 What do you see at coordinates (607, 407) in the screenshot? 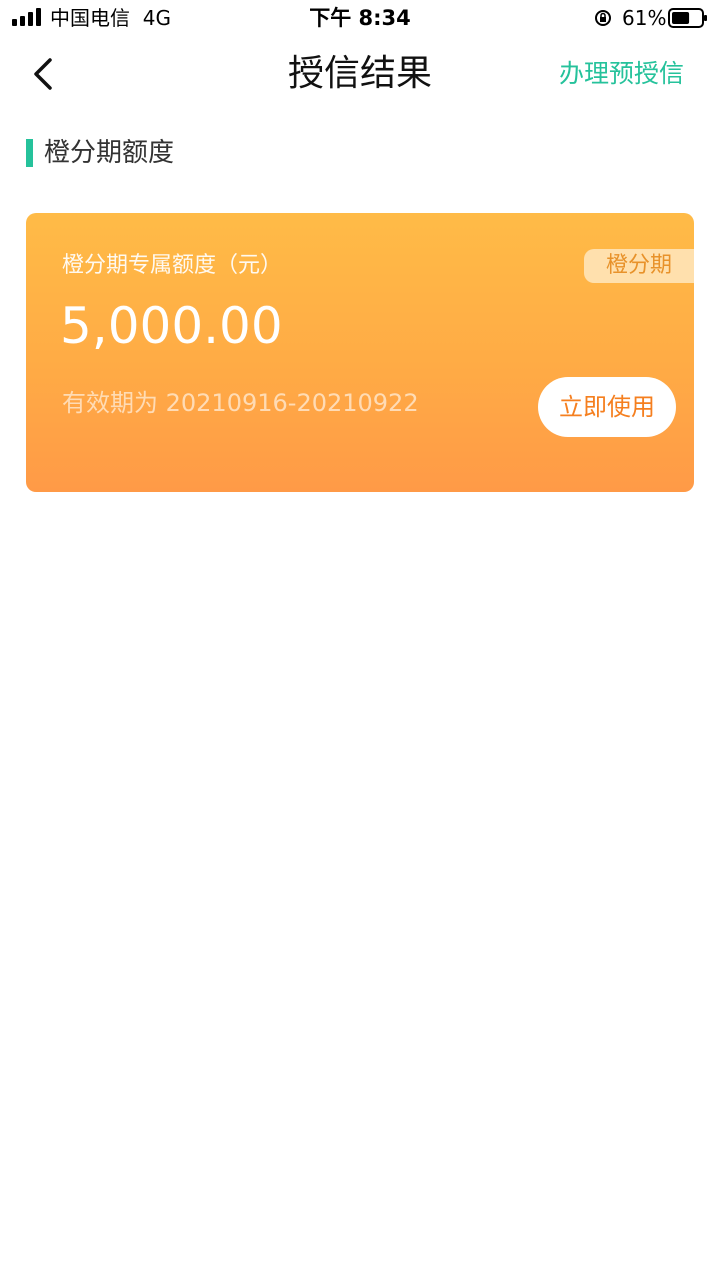
I see `use-now-button: 立即使用` at bounding box center [607, 407].